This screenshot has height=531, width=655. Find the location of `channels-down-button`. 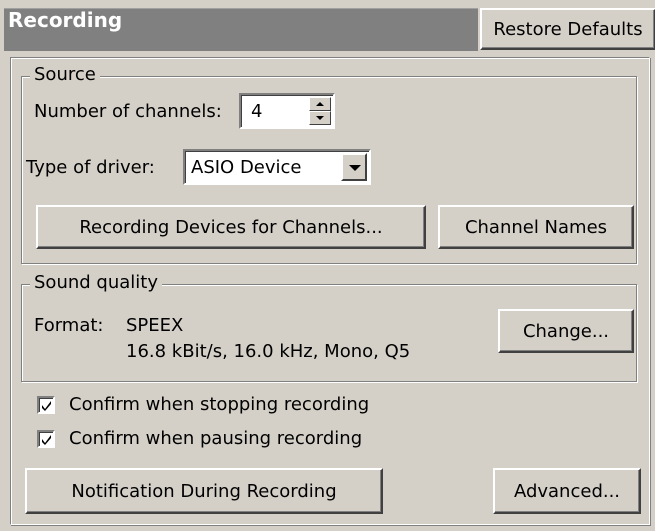

channels-down-button is located at coordinates (320, 118).